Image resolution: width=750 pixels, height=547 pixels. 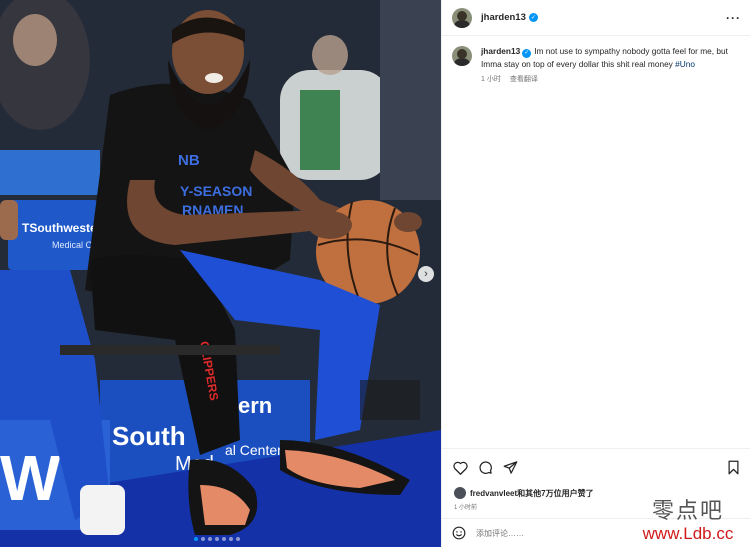 What do you see at coordinates (216, 191) in the screenshot?
I see `shirt-text: Y-SEASON` at bounding box center [216, 191].